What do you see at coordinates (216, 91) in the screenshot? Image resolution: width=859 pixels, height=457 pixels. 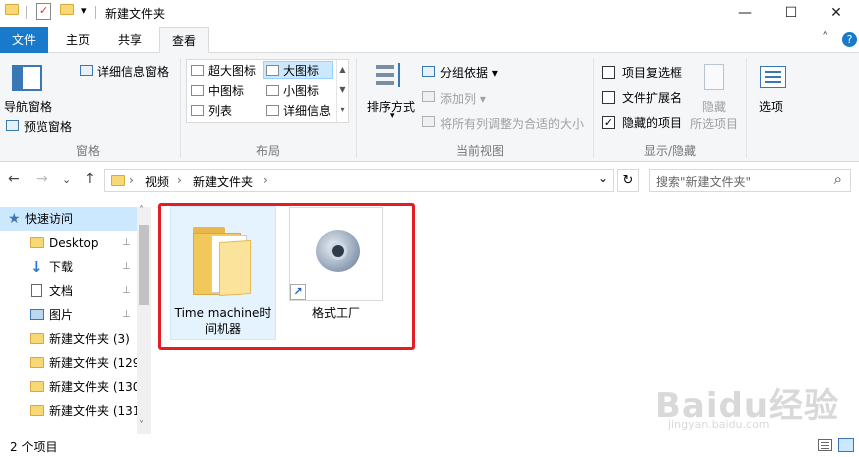 I see `layout-medium-icons: 中图标` at bounding box center [216, 91].